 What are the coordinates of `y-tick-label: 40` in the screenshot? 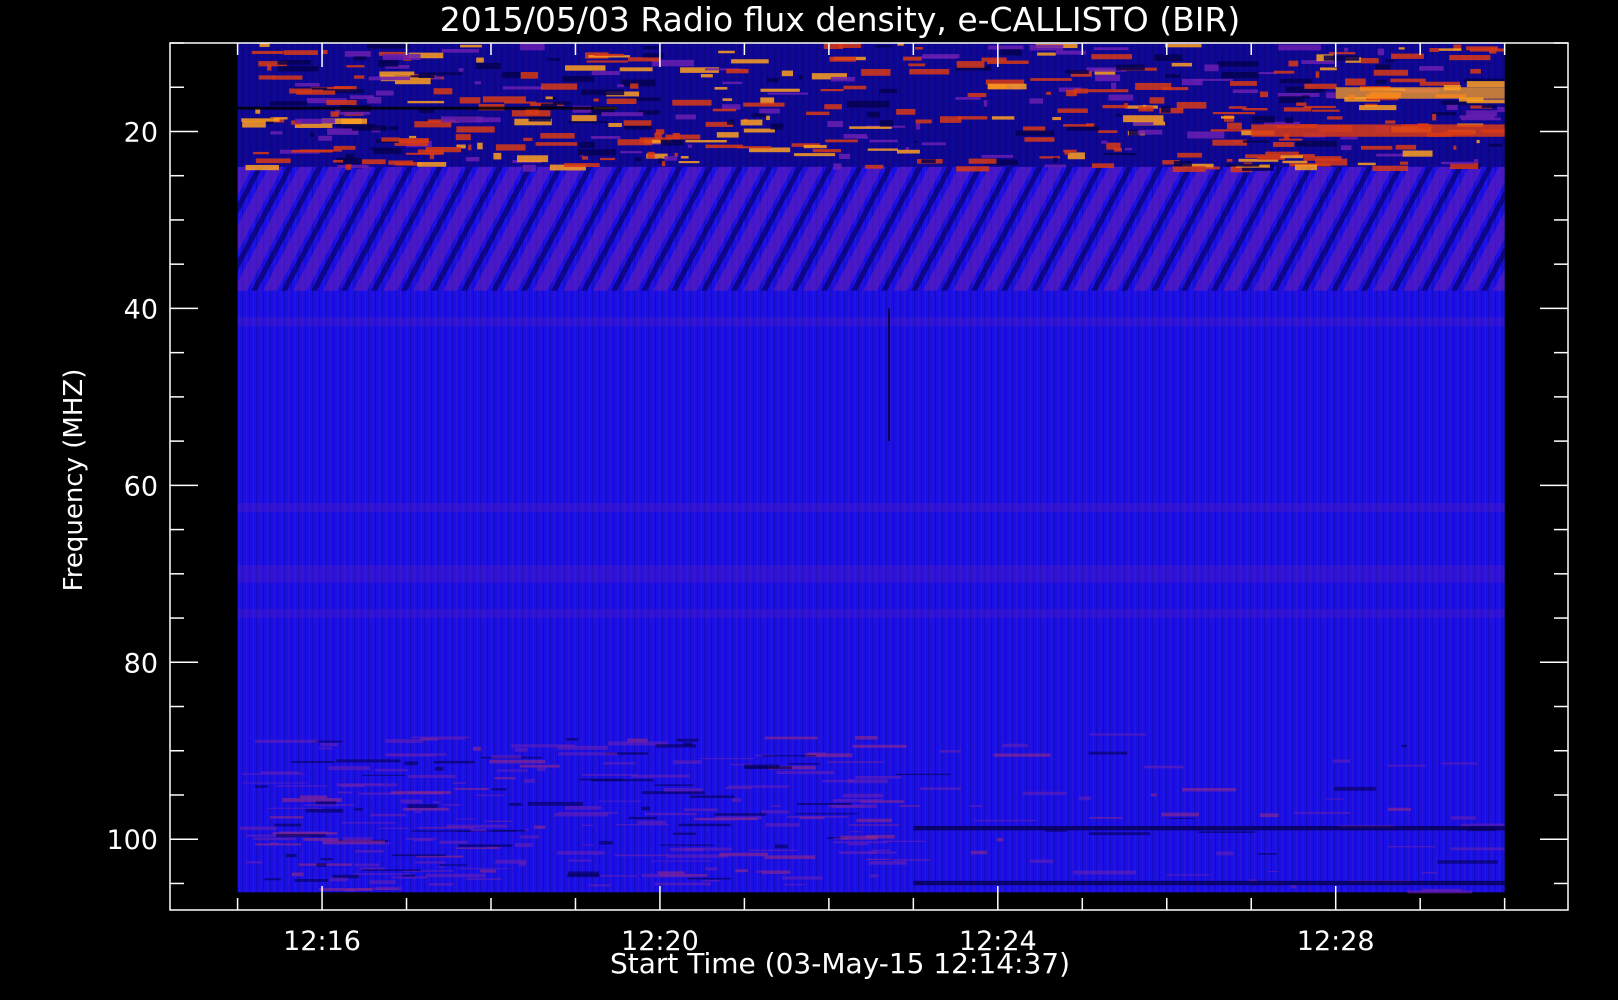 It's located at (141, 309).